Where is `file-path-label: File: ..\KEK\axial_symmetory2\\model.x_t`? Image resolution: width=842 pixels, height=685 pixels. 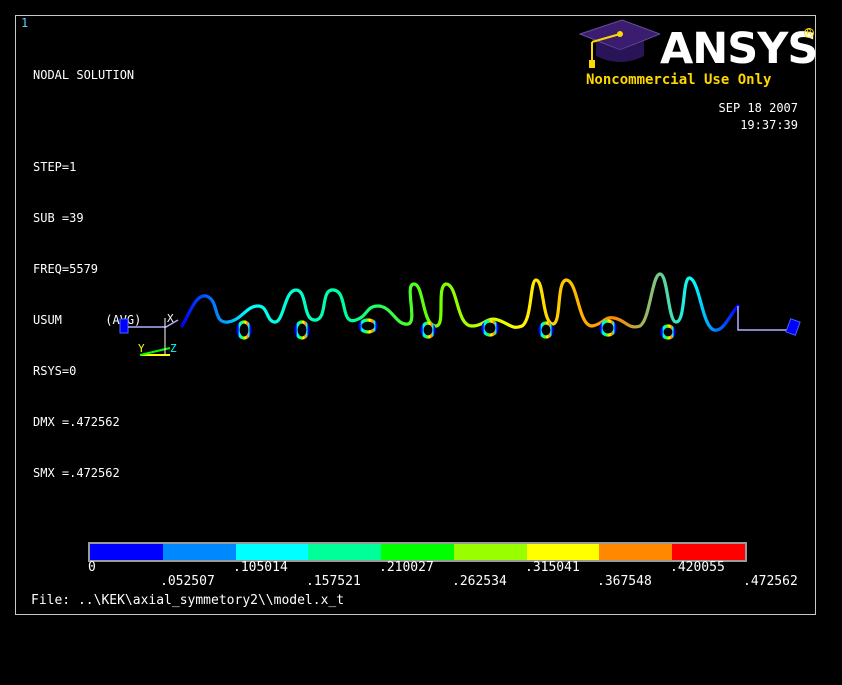 file-path-label: File: ..\KEK\axial_symmetory2\\model.x_t is located at coordinates (188, 600).